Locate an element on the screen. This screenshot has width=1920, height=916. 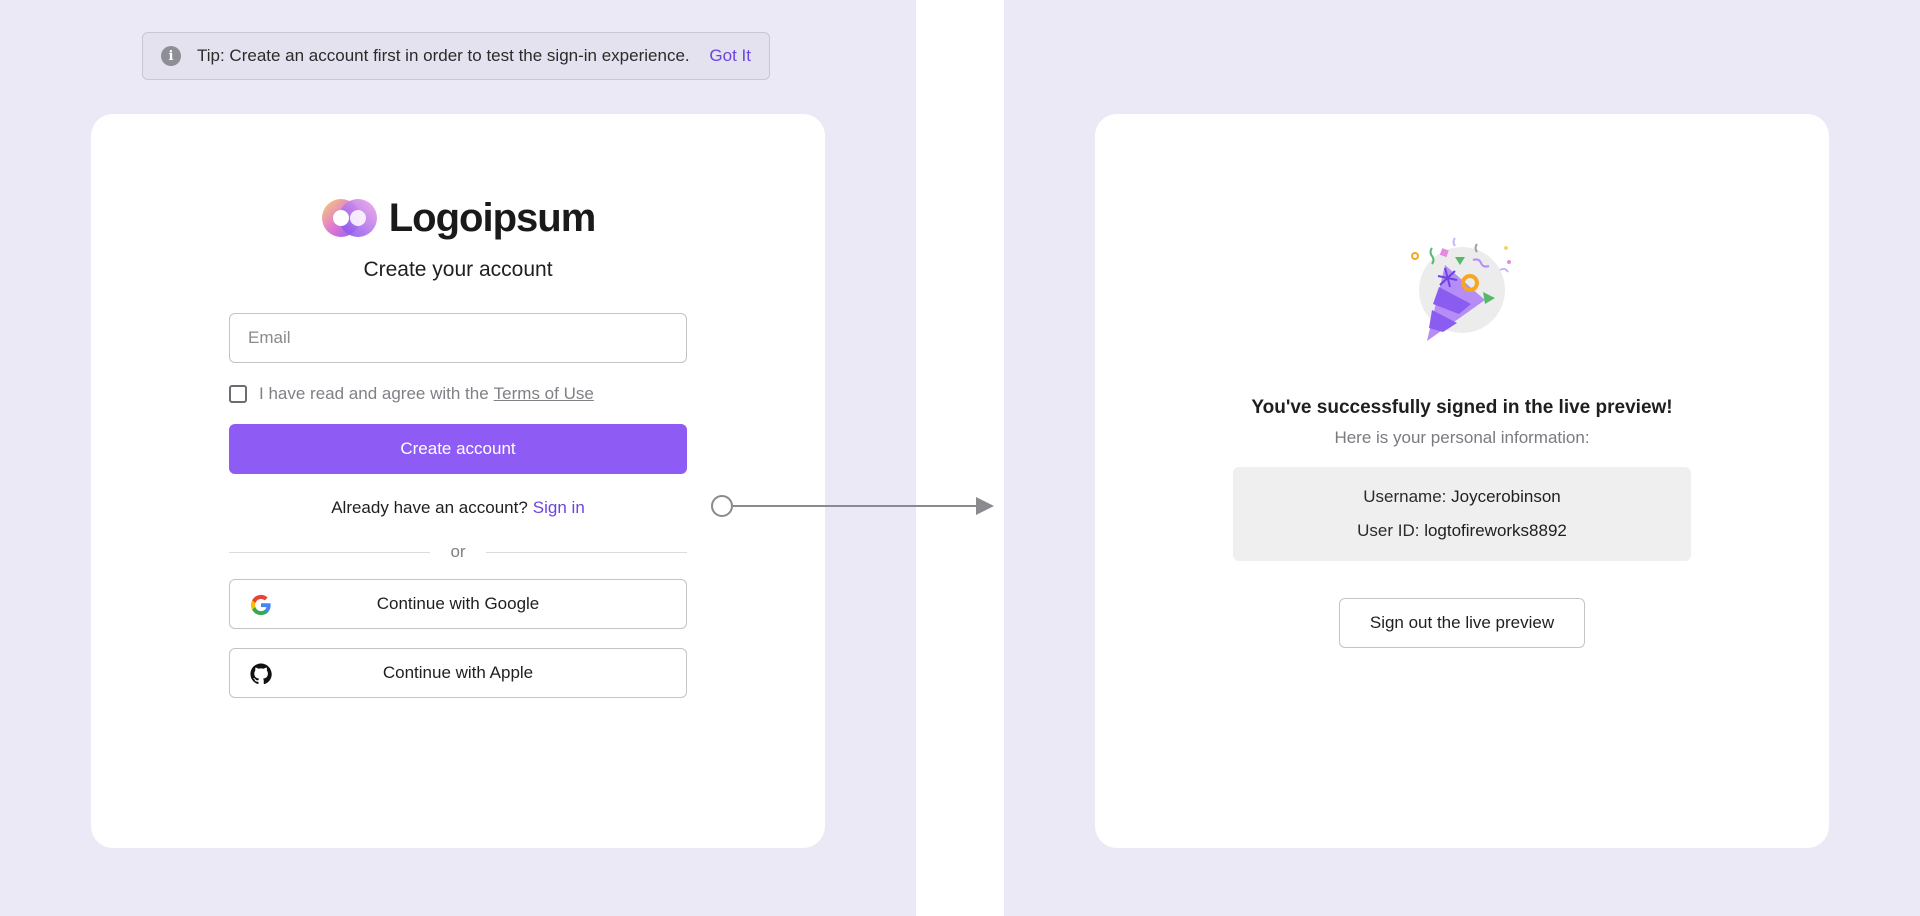
terms-text: I have read and agree with the is located at coordinates (374, 393).